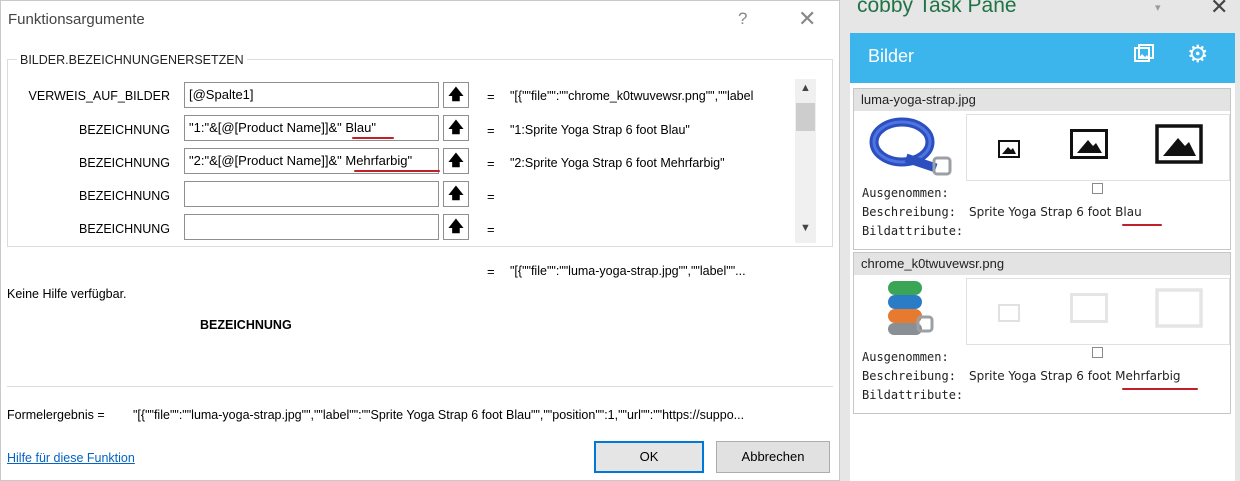 This screenshot has height=481, width=1240. Describe the element at coordinates (76, 19) in the screenshot. I see `dialog-title: Funktionsargumente` at that location.